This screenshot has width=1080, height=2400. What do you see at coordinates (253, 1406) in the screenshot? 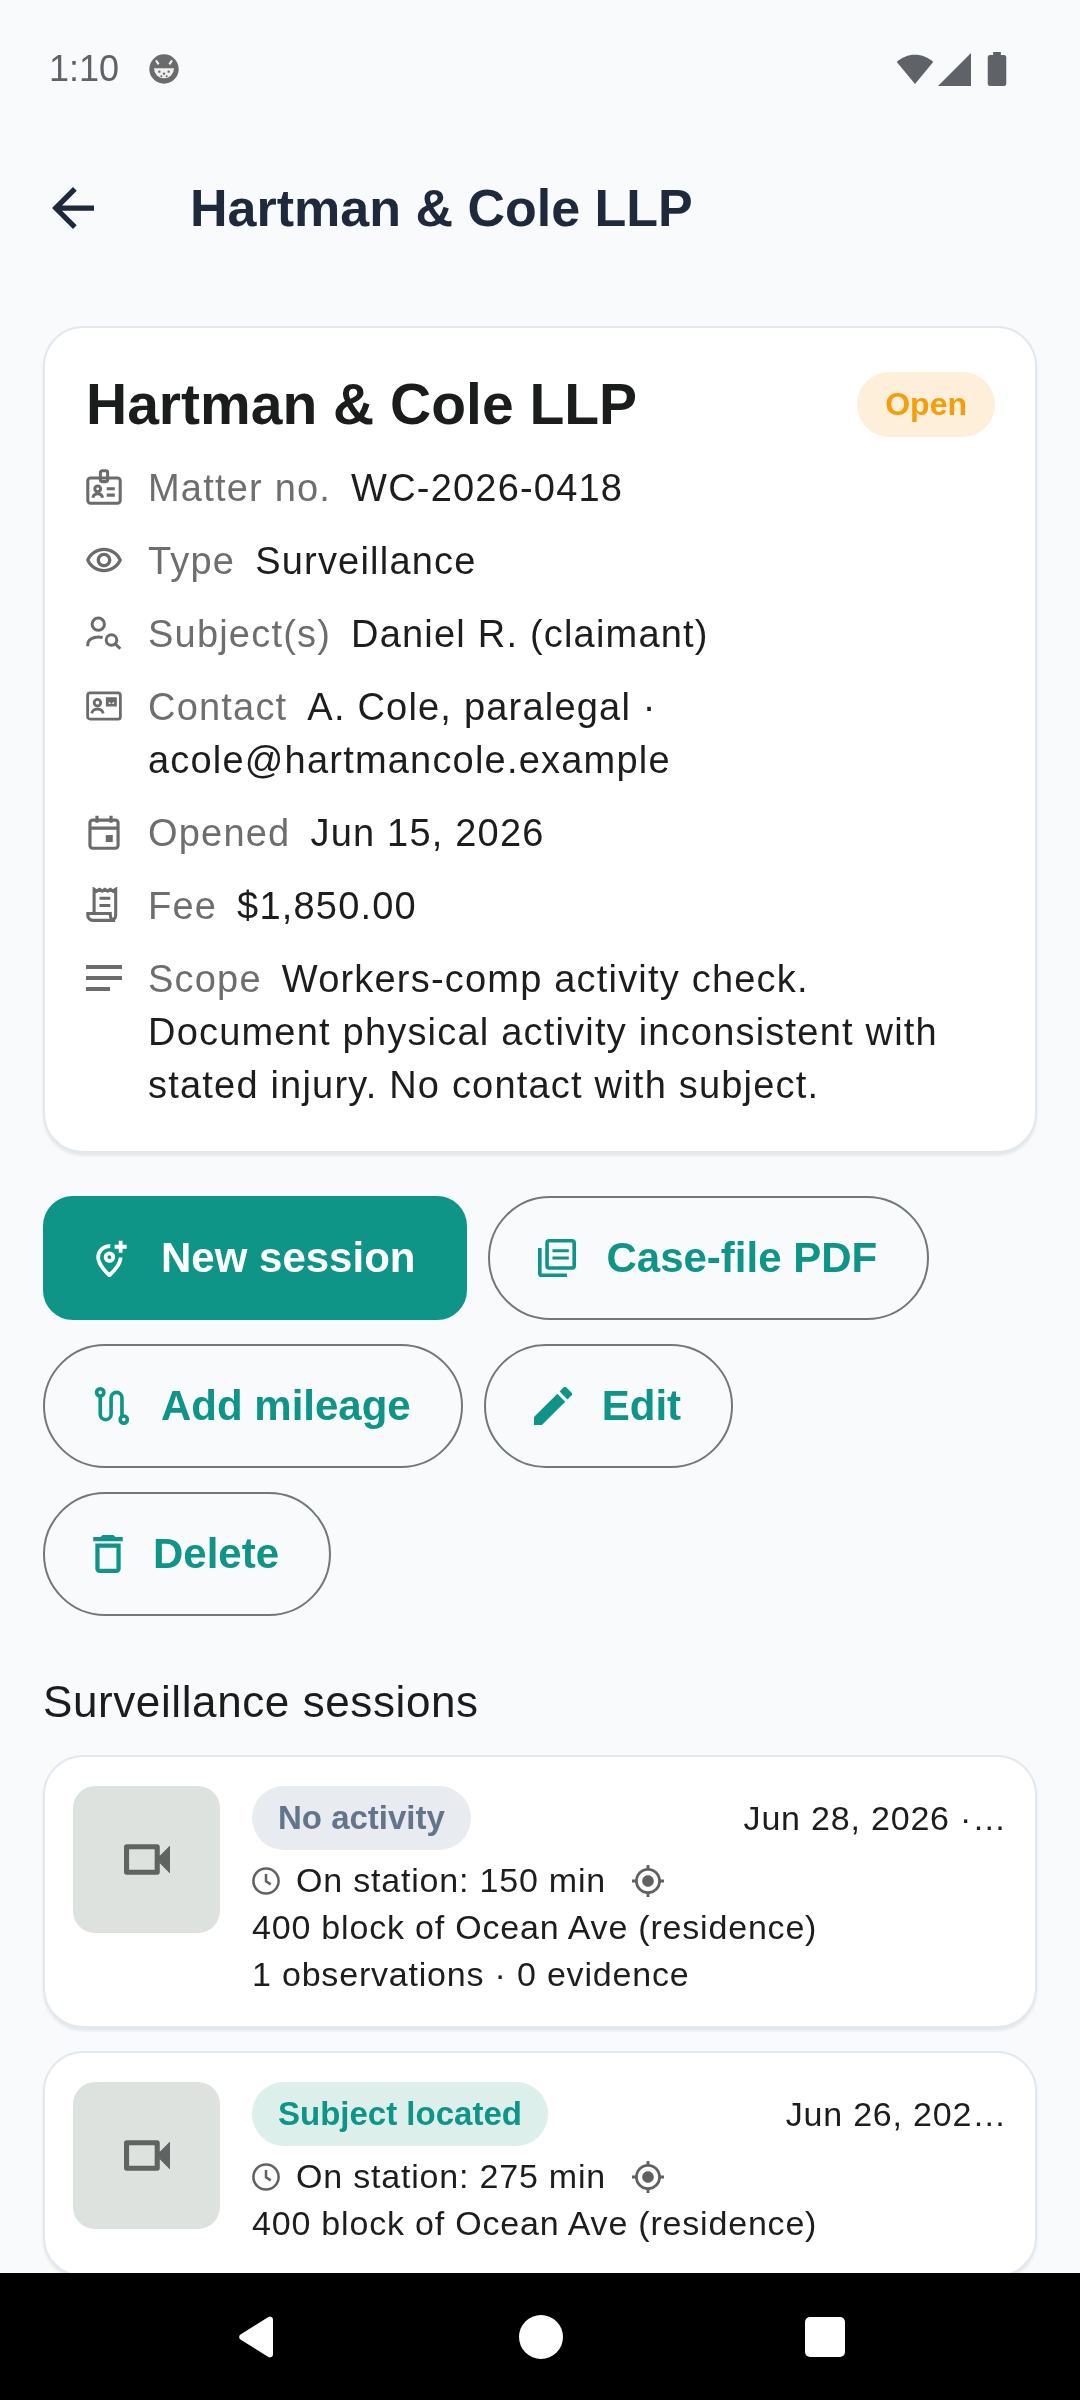
I see `add-mileage-button: Add mileage` at bounding box center [253, 1406].